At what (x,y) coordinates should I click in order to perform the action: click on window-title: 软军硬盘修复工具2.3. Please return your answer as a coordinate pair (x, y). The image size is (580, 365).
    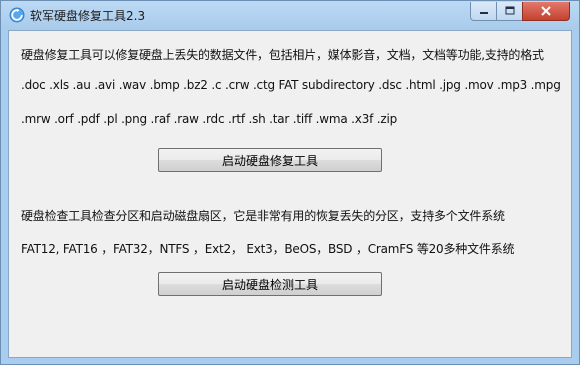
    Looking at the image, I should click on (88, 16).